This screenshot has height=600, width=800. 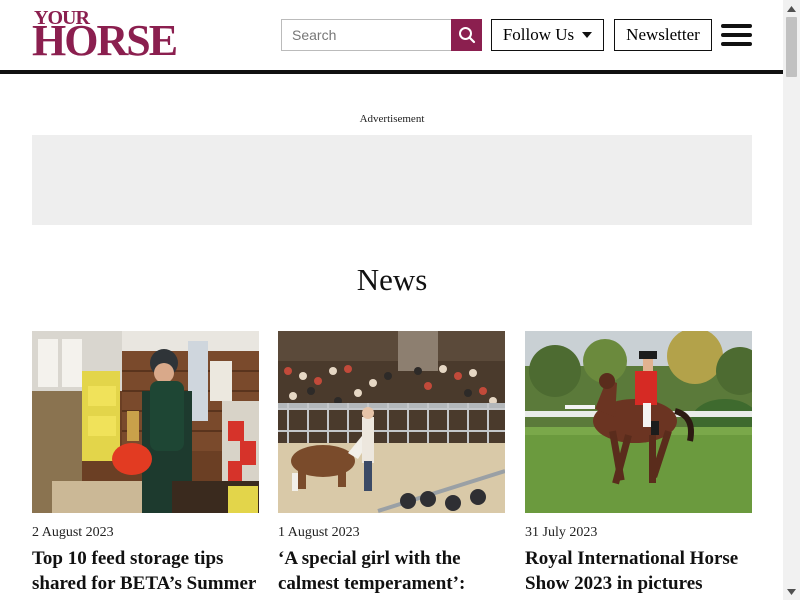 What do you see at coordinates (791, 300) in the screenshot?
I see `vertical-scrollbar` at bounding box center [791, 300].